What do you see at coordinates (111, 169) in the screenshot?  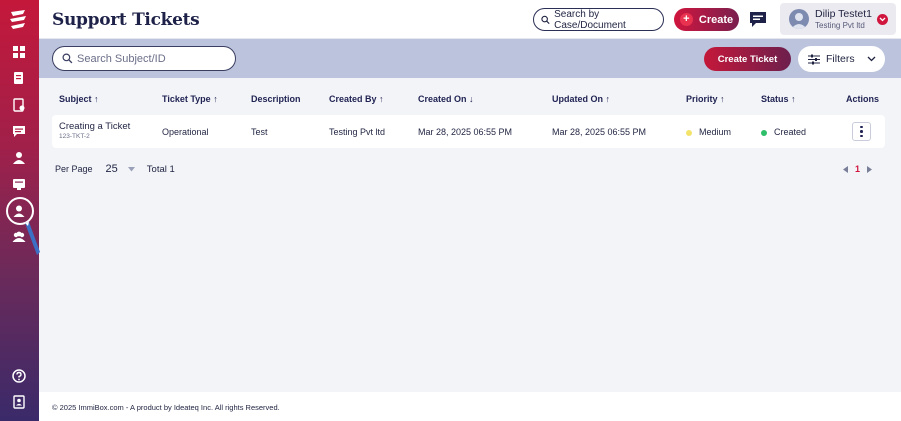 I see `per-page-value: 25` at bounding box center [111, 169].